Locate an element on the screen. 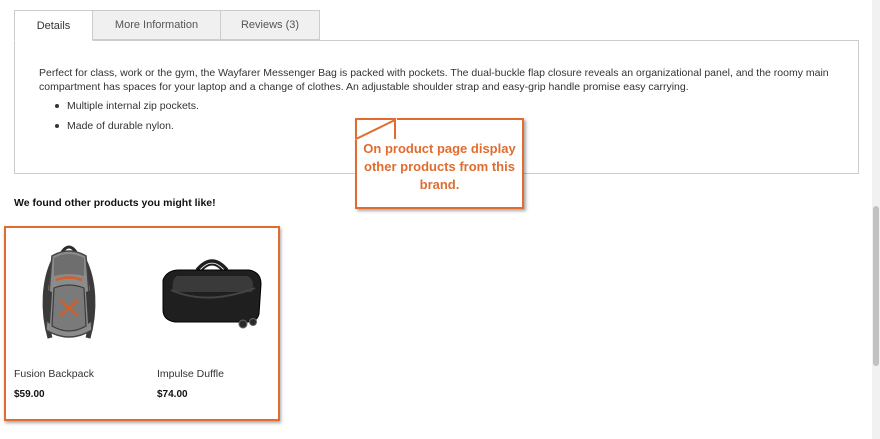 Image resolution: width=880 pixels, height=439 pixels. product-price: $74.00 is located at coordinates (172, 394).